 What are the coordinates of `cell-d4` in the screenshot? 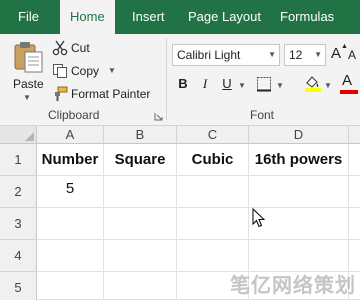 It's located at (299, 256).